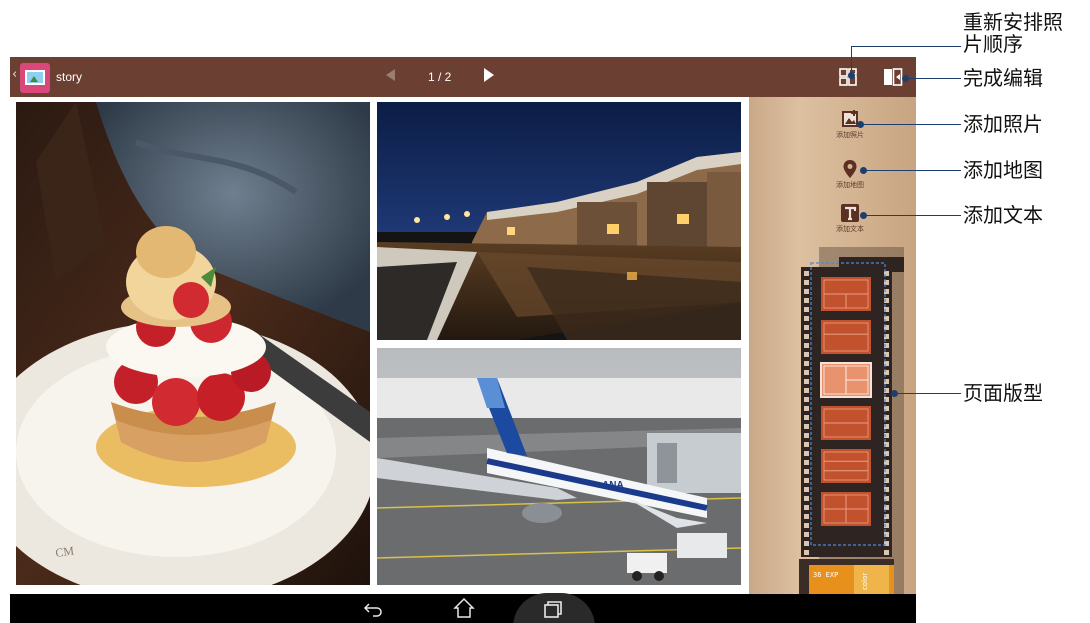 Image resolution: width=1090 pixels, height=623 pixels. Describe the element at coordinates (850, 229) in the screenshot. I see `add-text-label: 添加文本` at that location.